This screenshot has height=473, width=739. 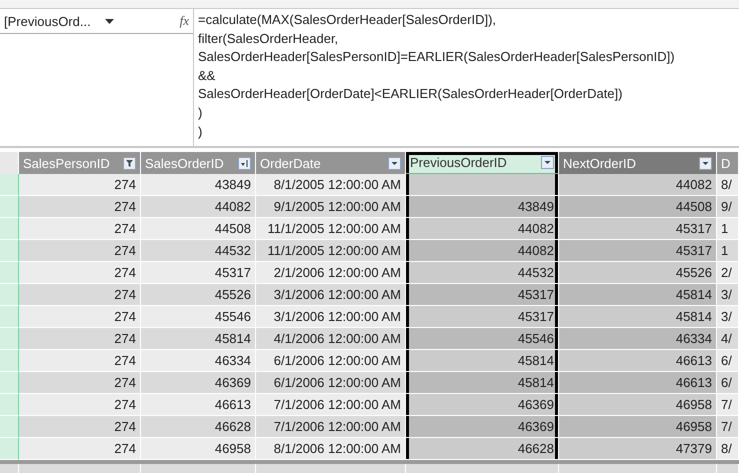 What do you see at coordinates (96, 21) in the screenshot?
I see `name-box: [PreviousOrd... fx` at bounding box center [96, 21].